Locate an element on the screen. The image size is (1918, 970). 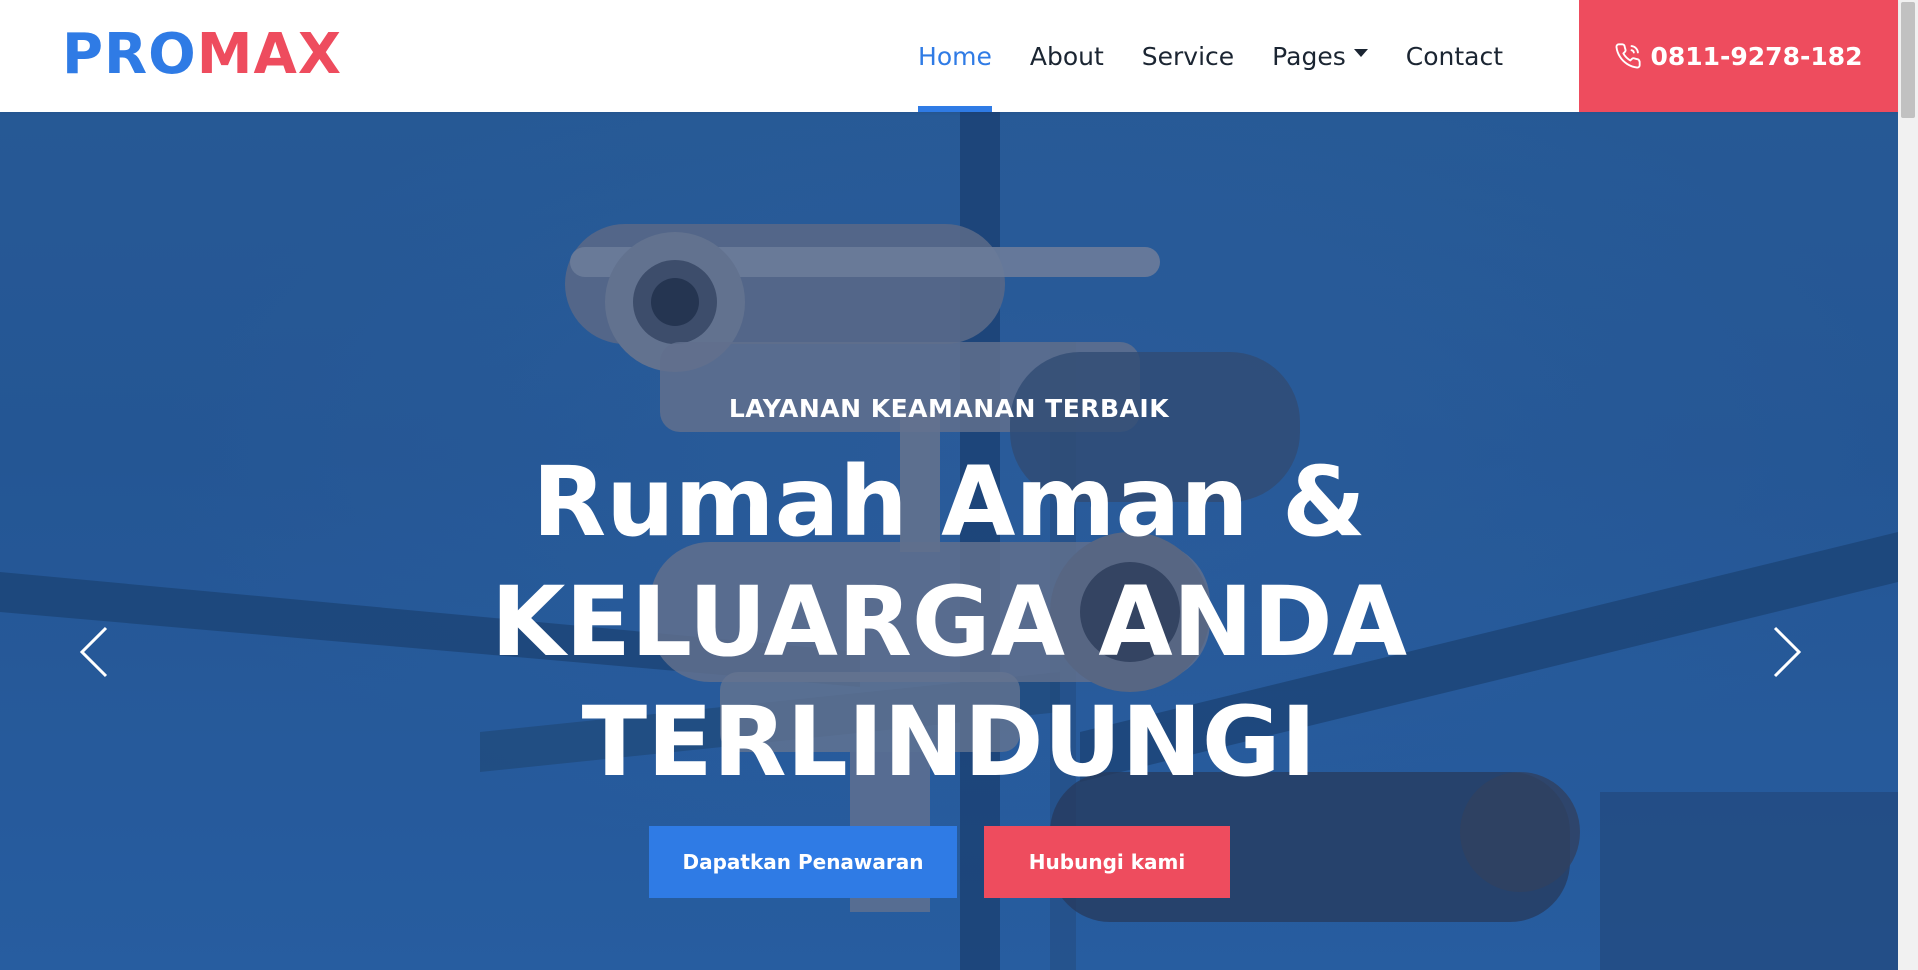
phone-icon is located at coordinates (1628, 56).